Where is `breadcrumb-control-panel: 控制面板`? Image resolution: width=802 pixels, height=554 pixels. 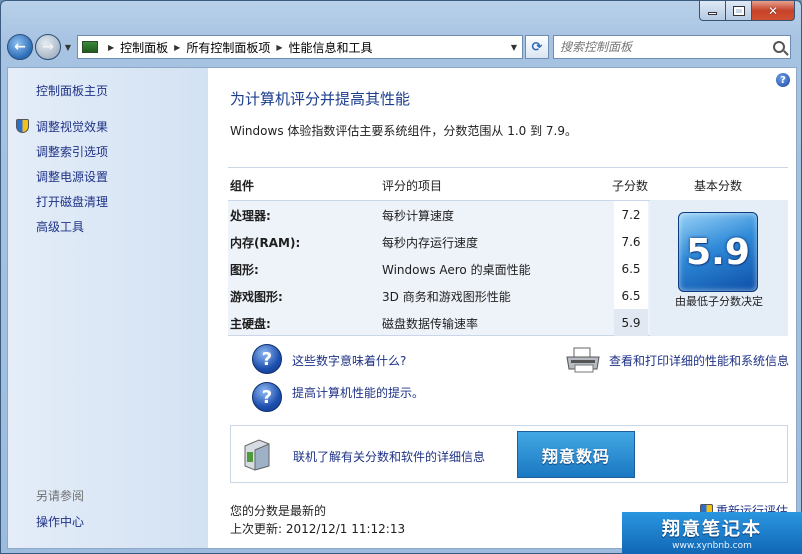 breadcrumb-control-panel: 控制面板 is located at coordinates (144, 47).